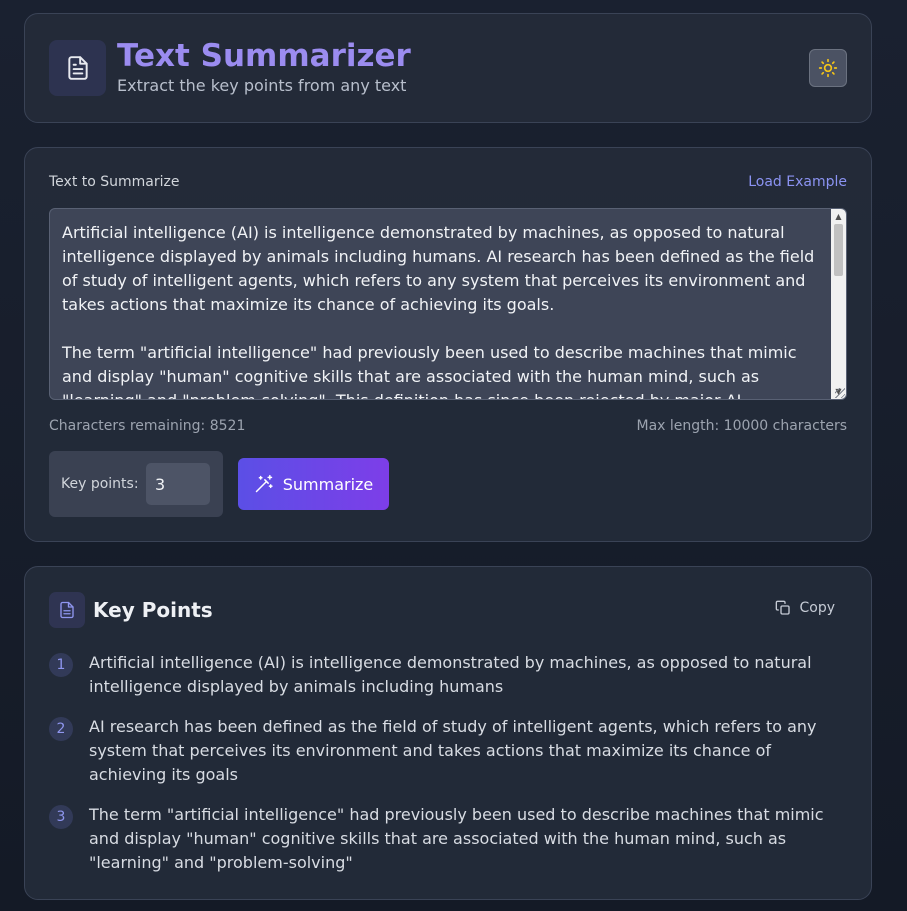 This screenshot has height=911, width=907. I want to click on key-point-number: 1, so click(61, 665).